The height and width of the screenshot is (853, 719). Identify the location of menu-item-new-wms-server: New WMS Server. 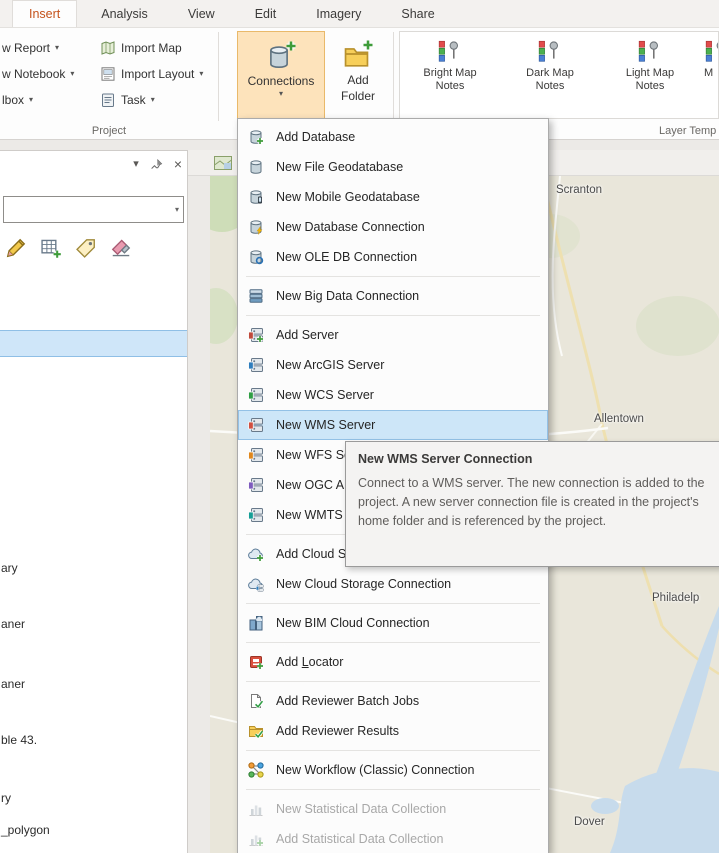
(393, 425).